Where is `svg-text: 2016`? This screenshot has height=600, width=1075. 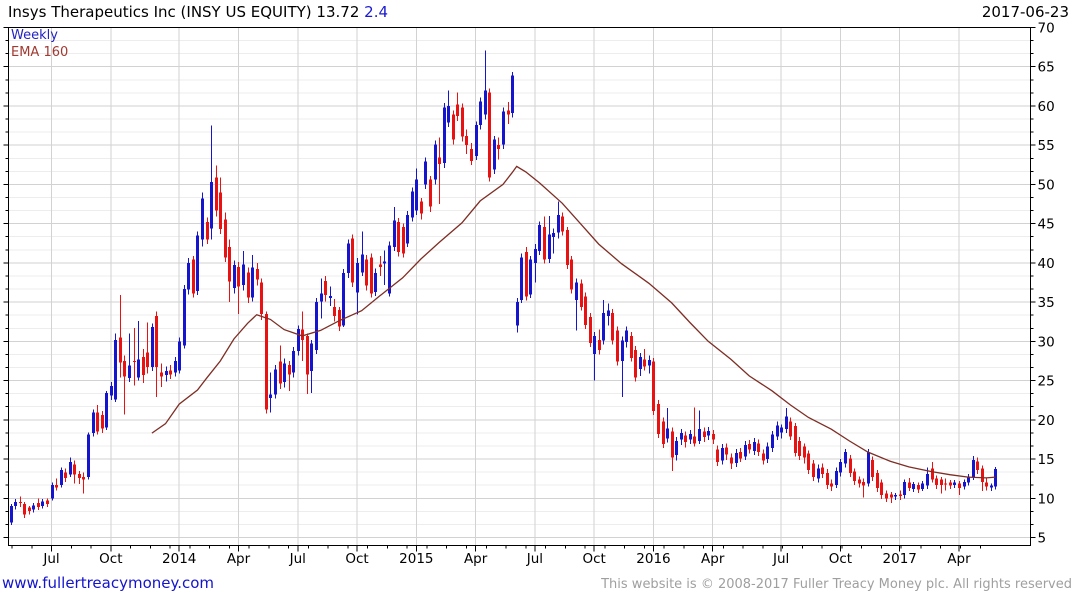 svg-text: 2016 is located at coordinates (653, 559).